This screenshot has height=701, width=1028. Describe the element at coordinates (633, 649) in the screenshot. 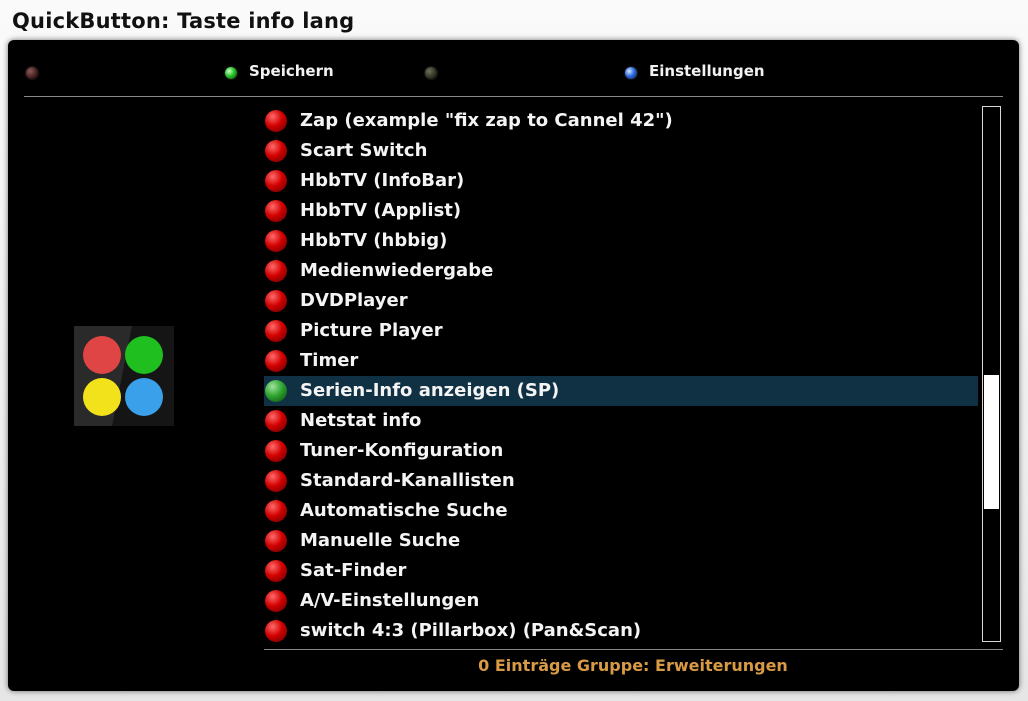

I see `bottom-divider` at that location.